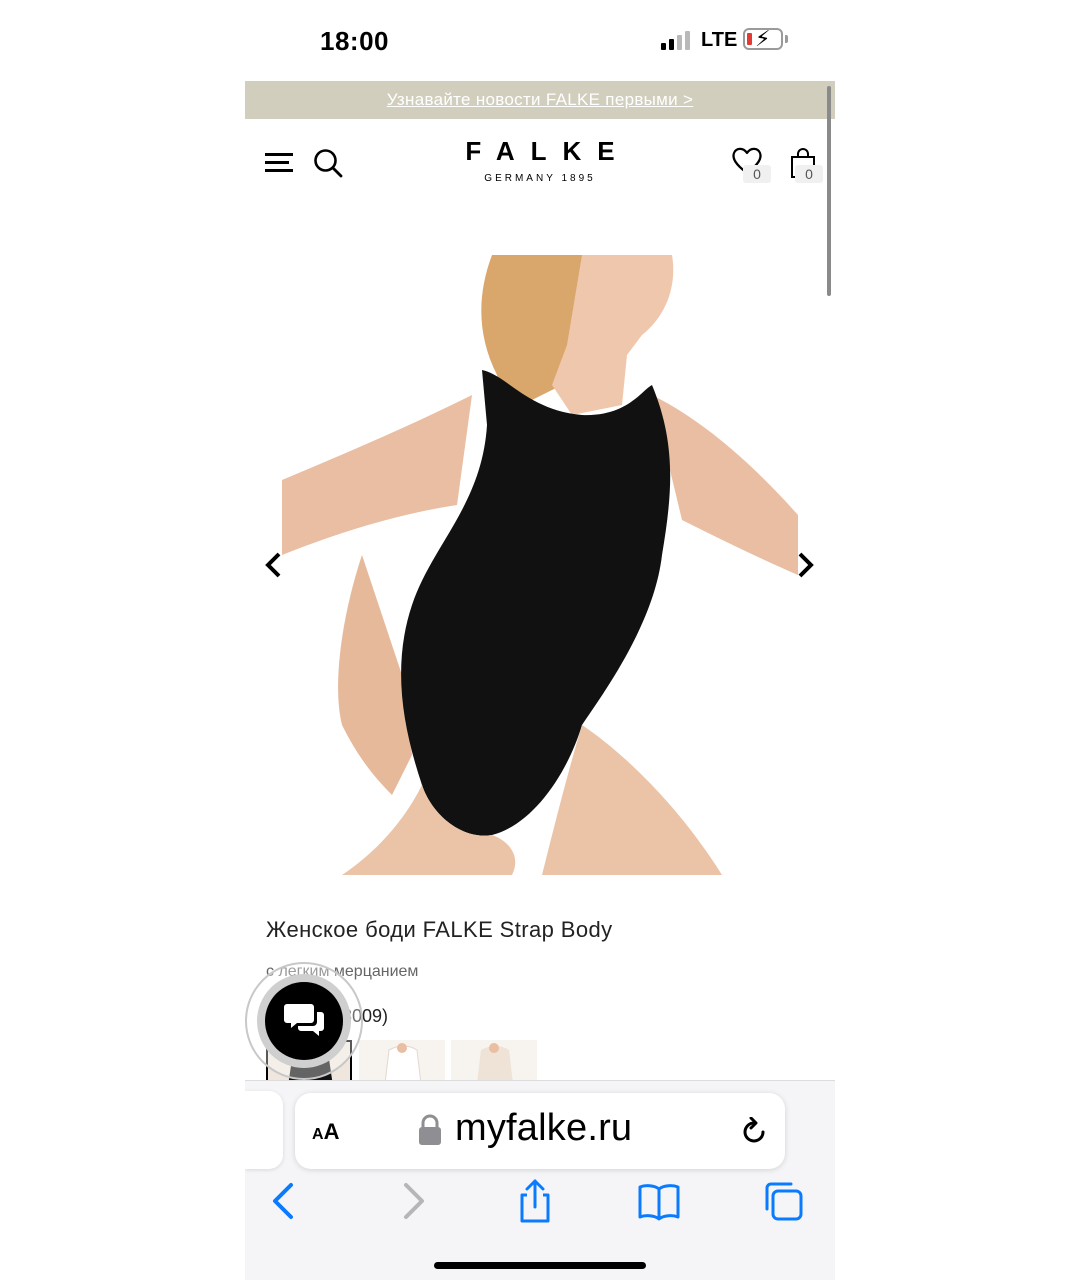 The image size is (1080, 1280). I want to click on page-scrollbar, so click(829, 191).